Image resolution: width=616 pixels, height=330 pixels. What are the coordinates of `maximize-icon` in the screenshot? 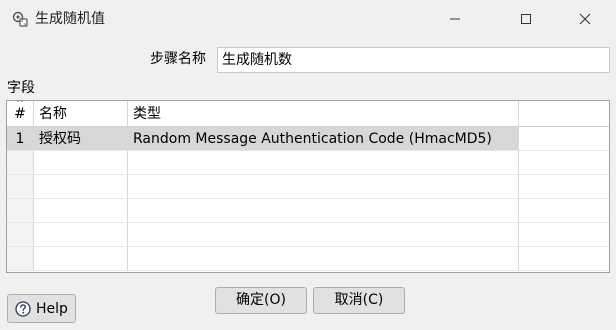 It's located at (526, 19).